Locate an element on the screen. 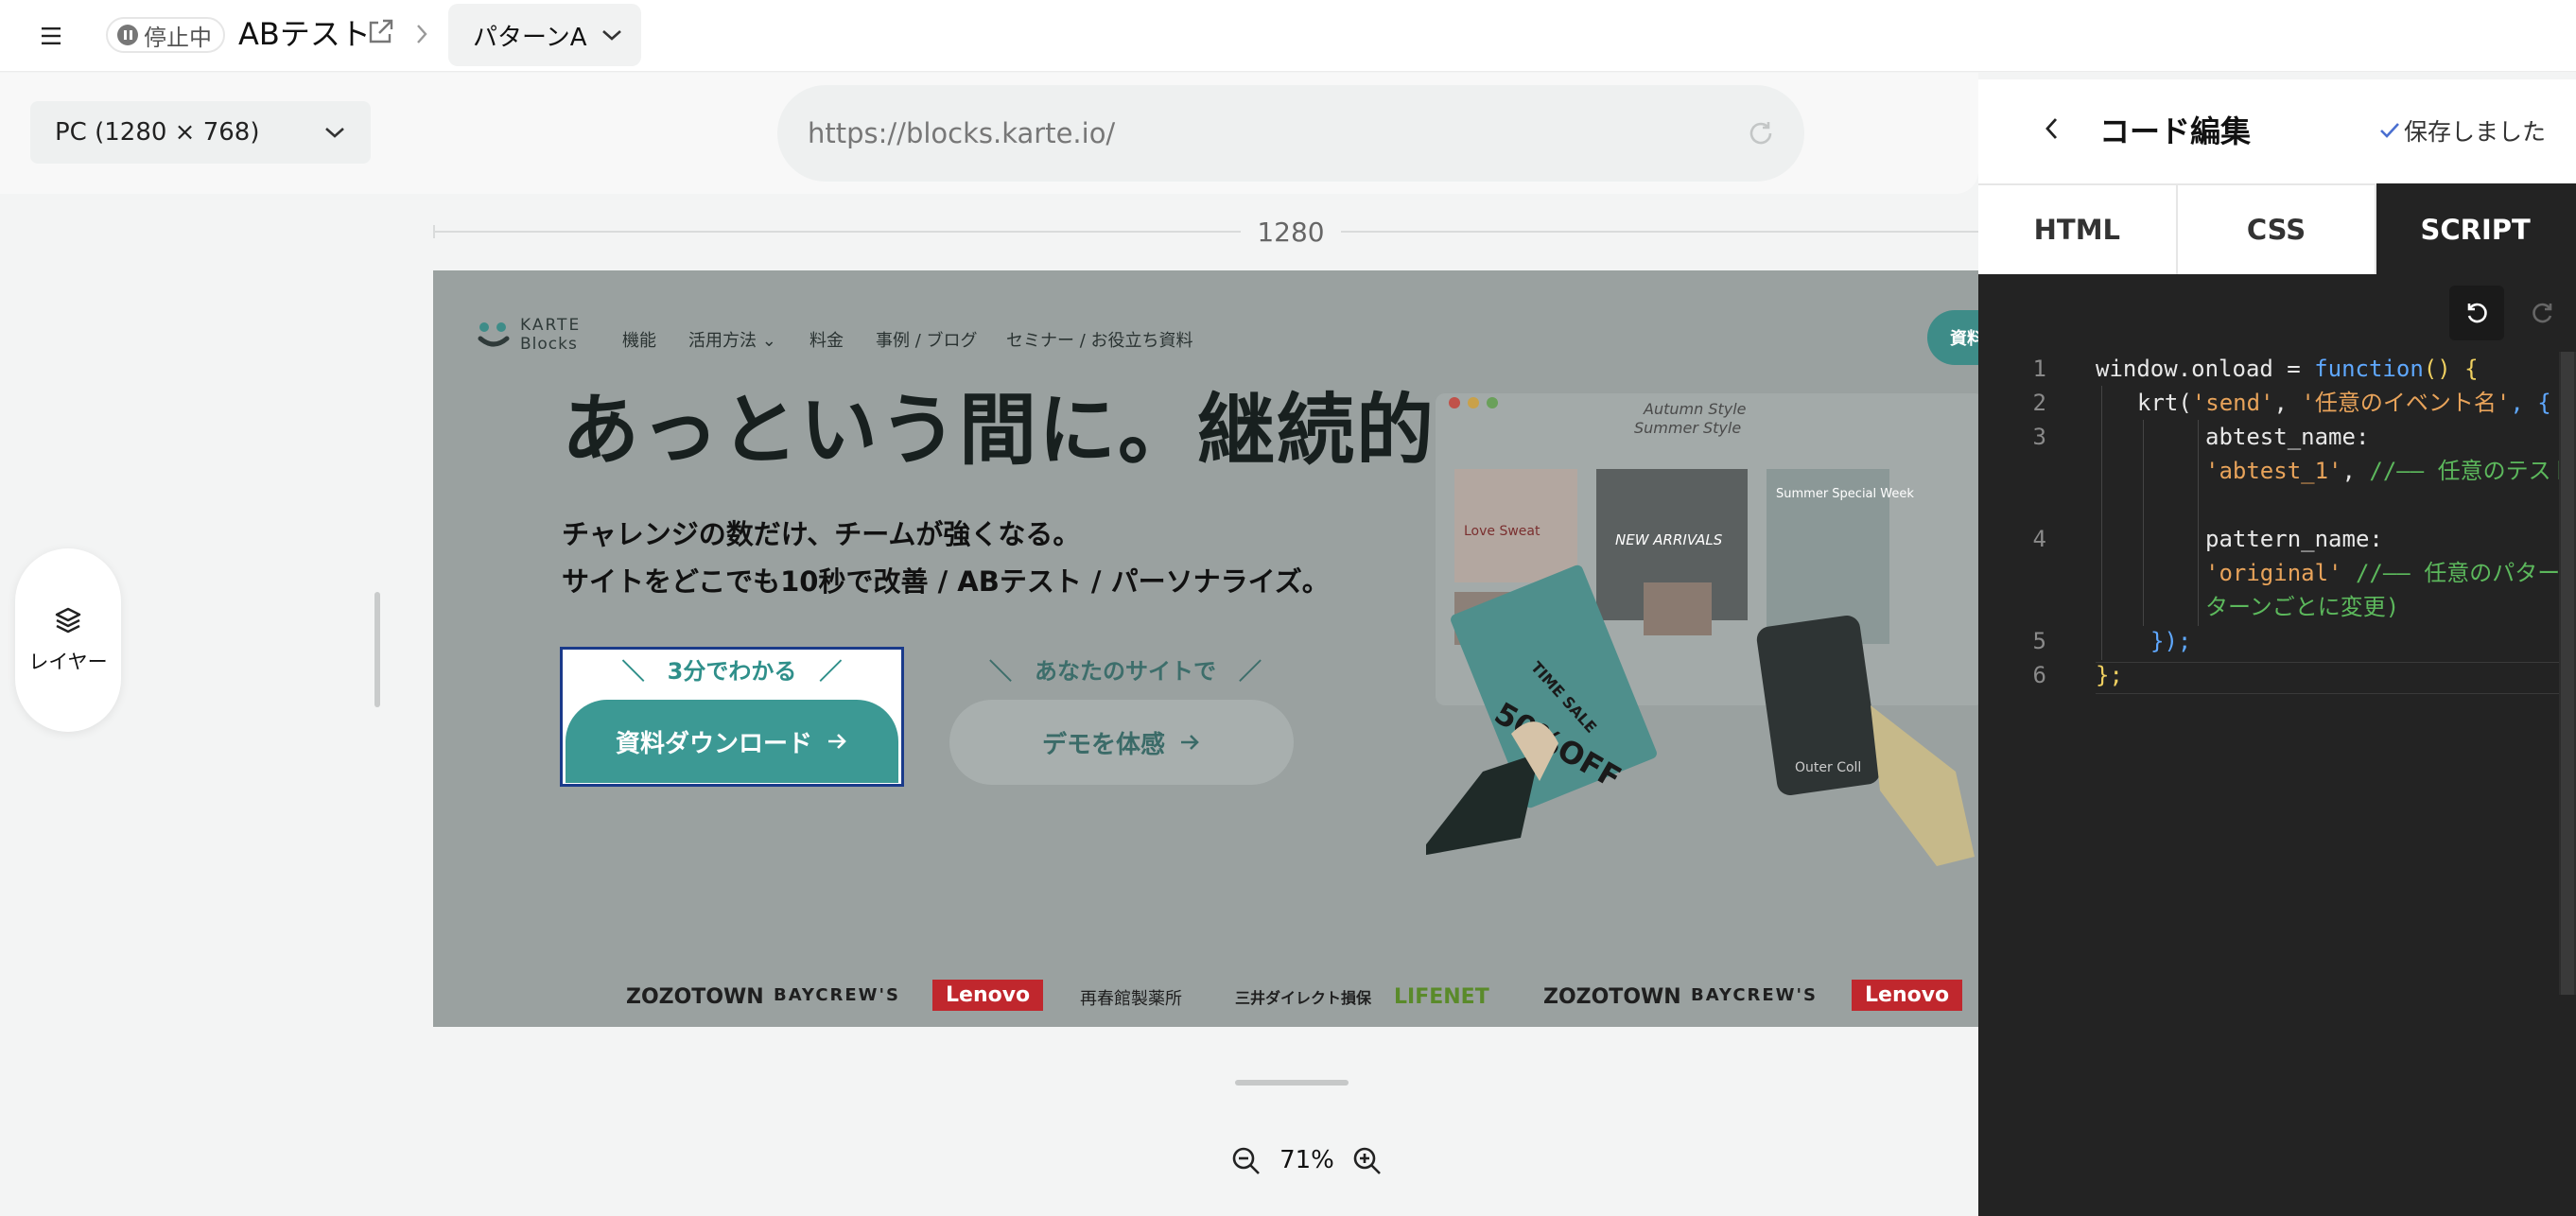 The height and width of the screenshot is (1216, 2576). line-number: 4 is located at coordinates (2039, 539).